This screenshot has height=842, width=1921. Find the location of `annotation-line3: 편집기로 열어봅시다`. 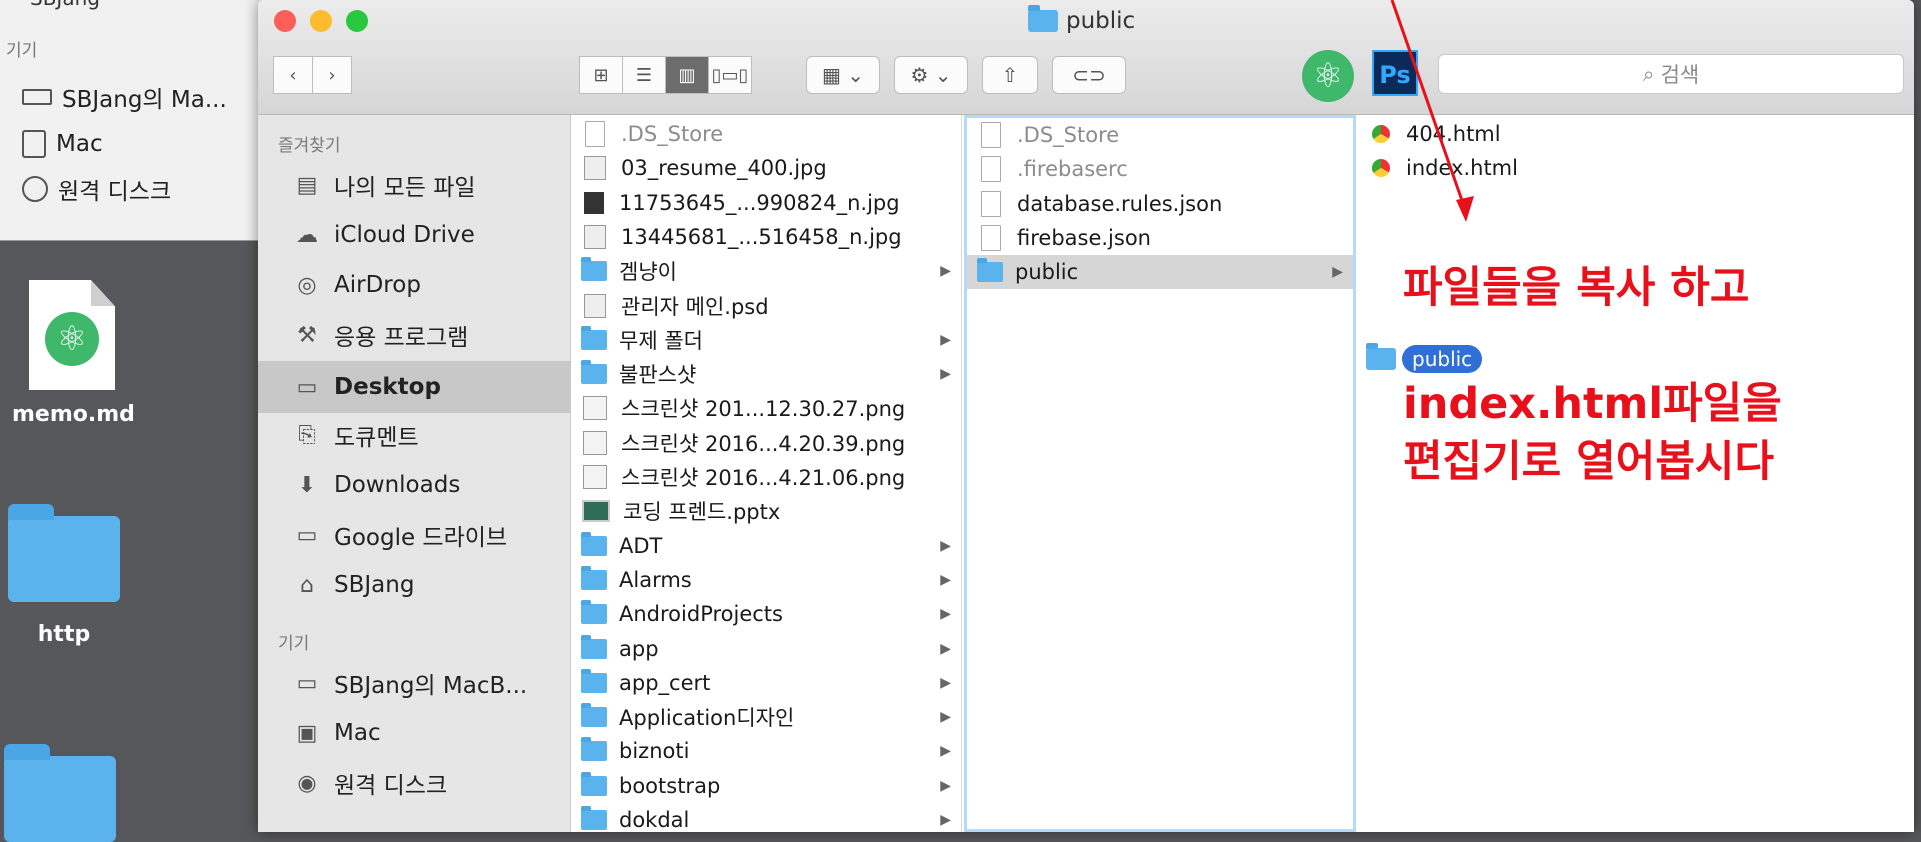

annotation-line3: 편집기로 열어봅시다 is located at coordinates (1589, 462).